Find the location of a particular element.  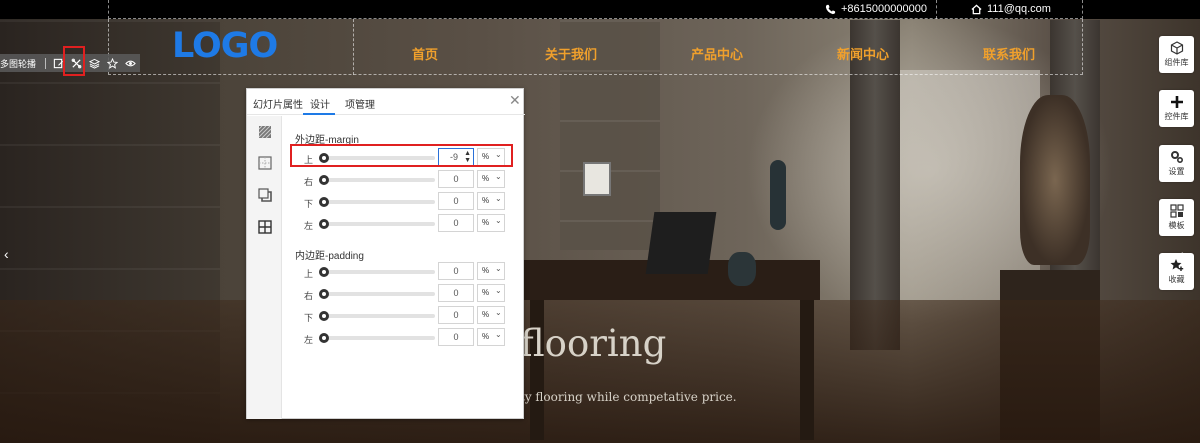

padding-left-slider is located at coordinates (377, 338).